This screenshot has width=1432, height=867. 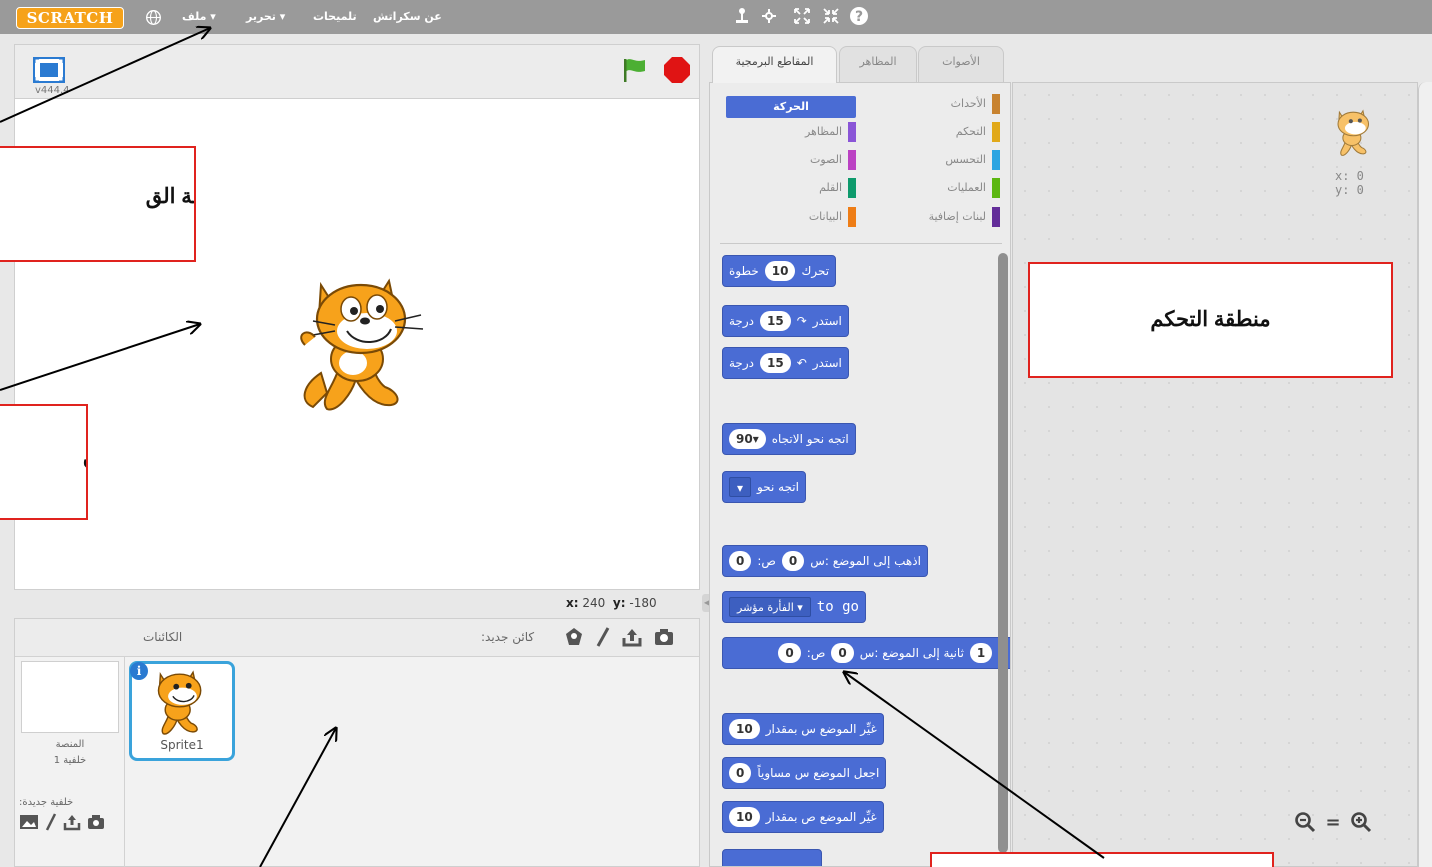 I want to click on zoom-reset-icon: =, so click(x=1333, y=823).